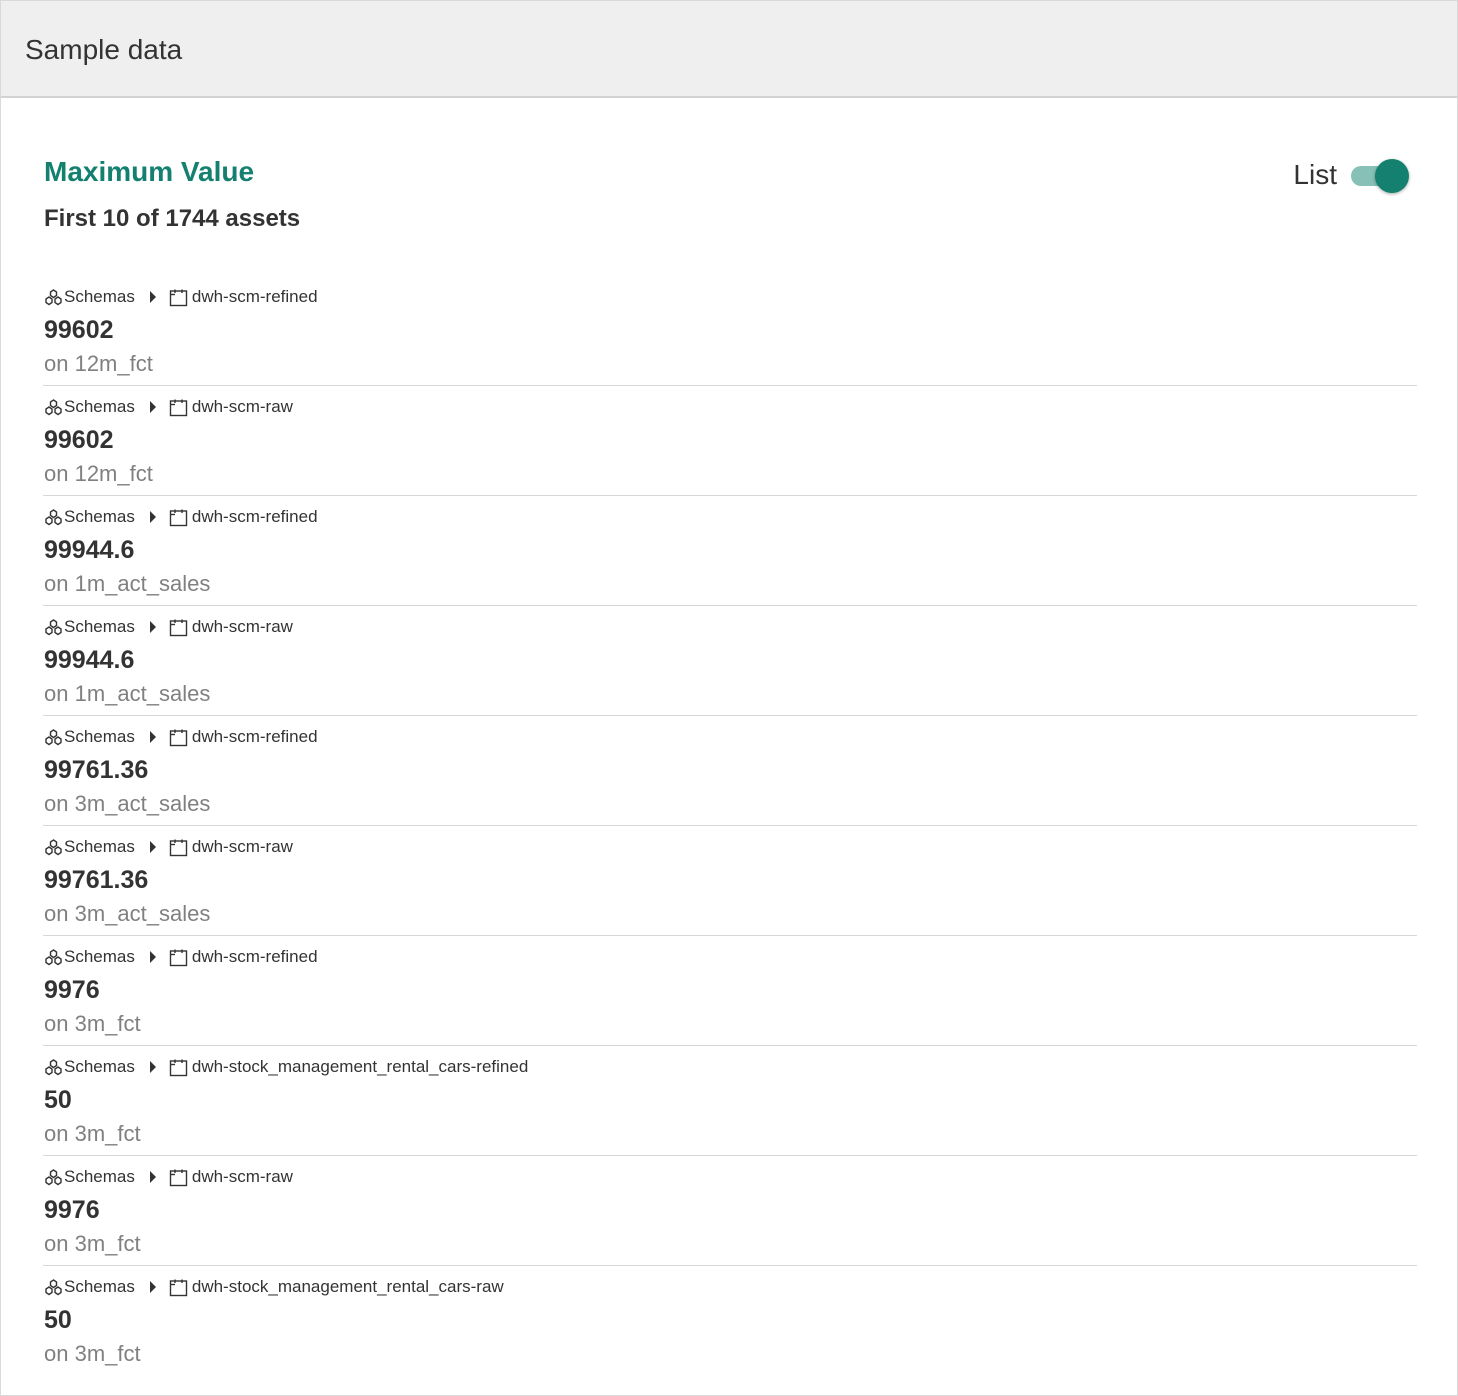 The height and width of the screenshot is (1396, 1458). I want to click on list-toggle-label: List, so click(1315, 174).